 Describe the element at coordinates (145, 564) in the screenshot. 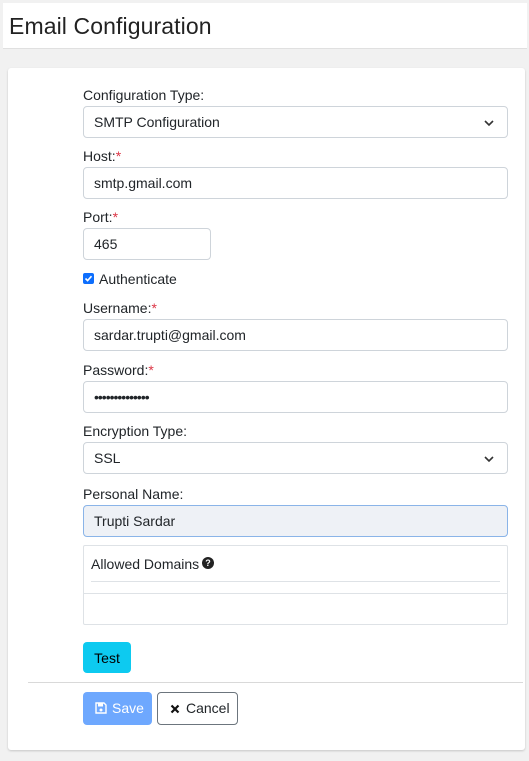

I see `allowed-domains-label: Allowed Domains` at that location.